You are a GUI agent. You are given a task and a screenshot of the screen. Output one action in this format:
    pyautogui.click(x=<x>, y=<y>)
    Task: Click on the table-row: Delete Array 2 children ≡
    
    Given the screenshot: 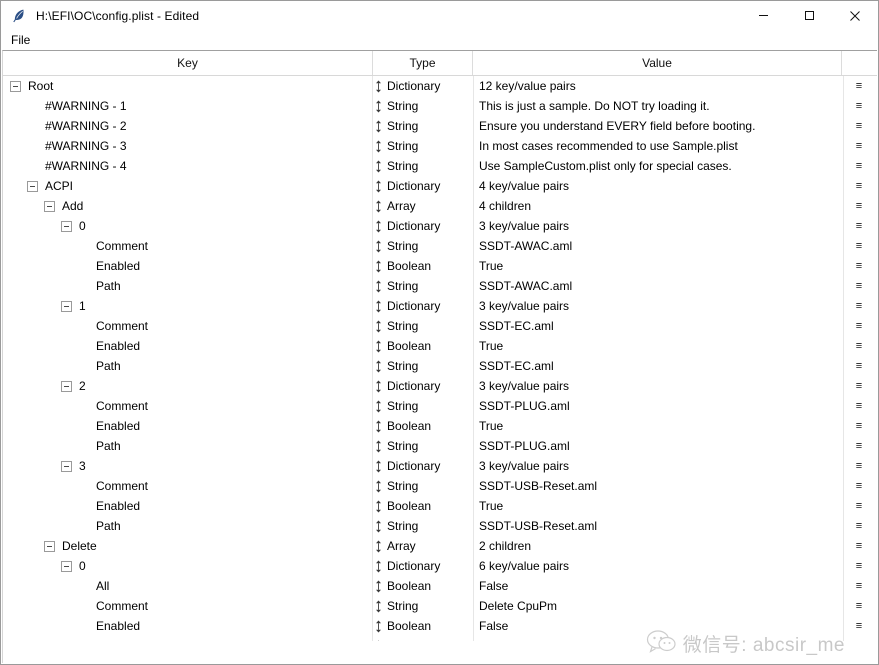 What is the action you would take?
    pyautogui.click(x=440, y=546)
    